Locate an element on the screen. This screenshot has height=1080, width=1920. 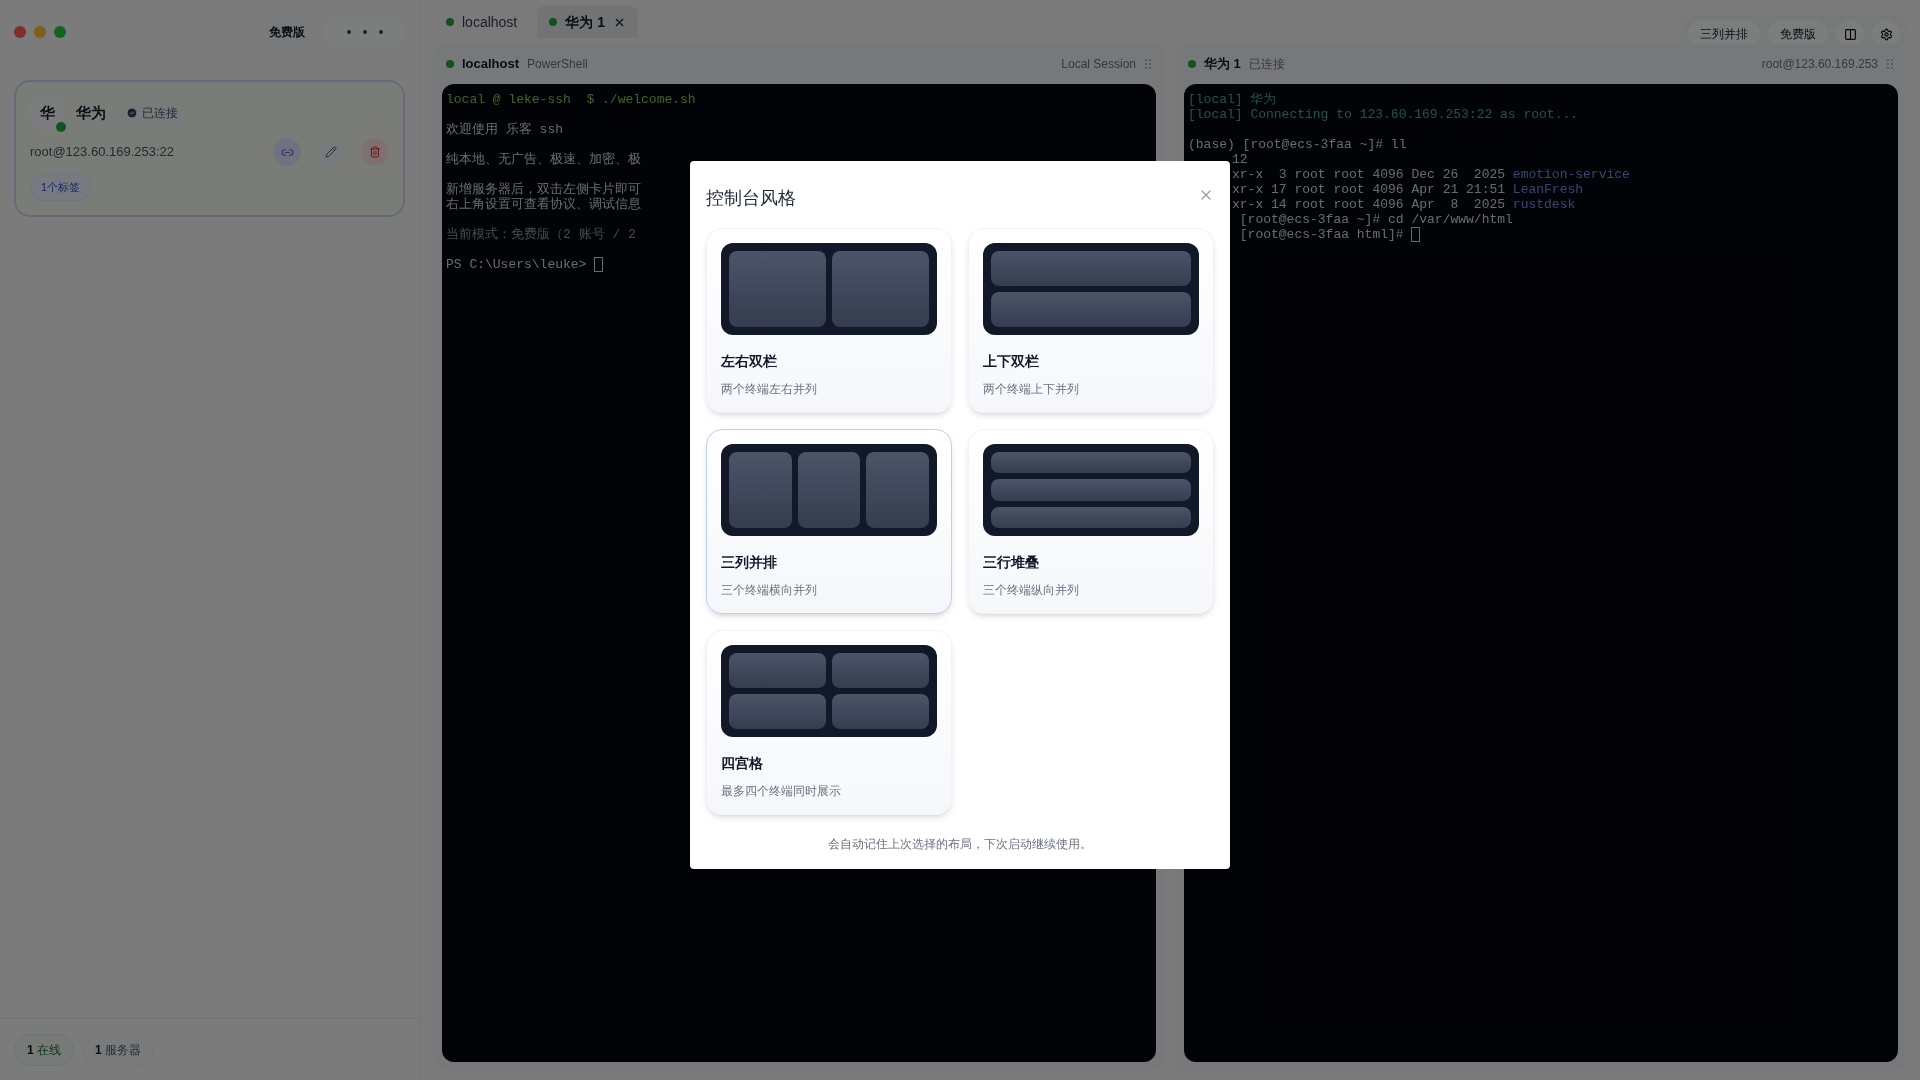
terminal-line: 欢迎使用 乐客 ssh is located at coordinates (504, 129).